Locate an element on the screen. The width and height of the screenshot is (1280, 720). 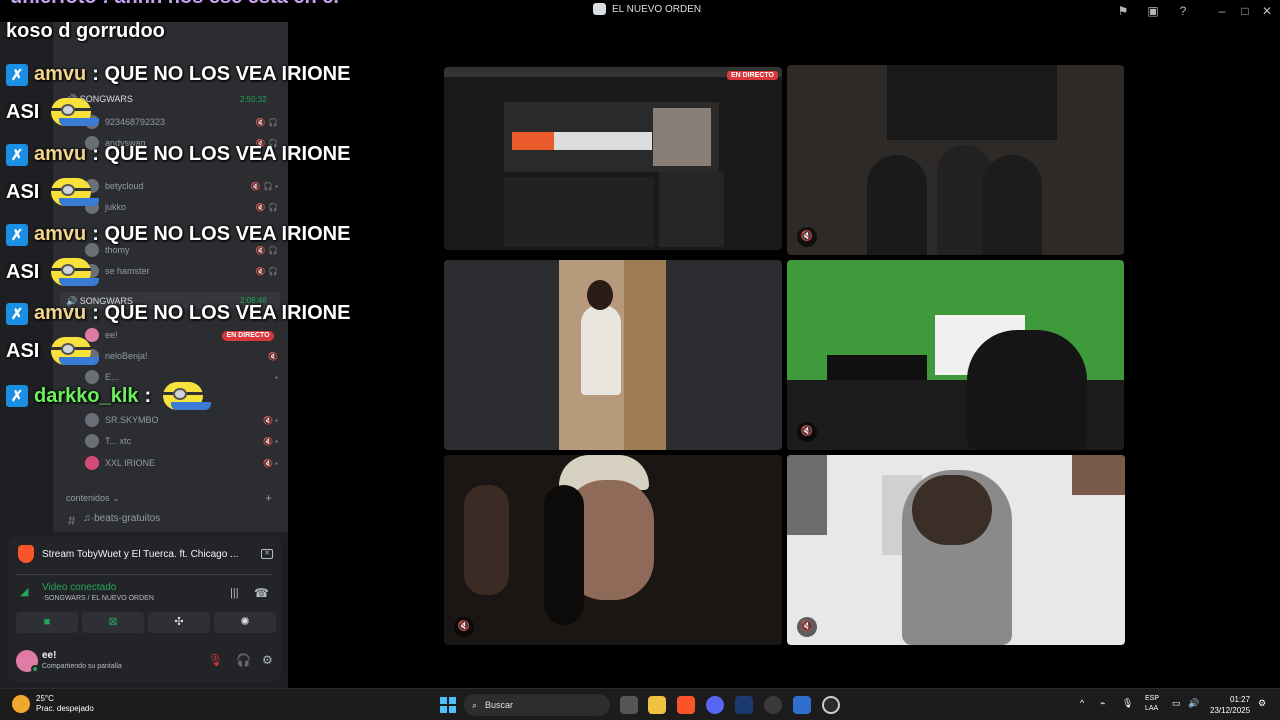
screenshare-tile: EN DIRECTO is located at coordinates (613, 158).